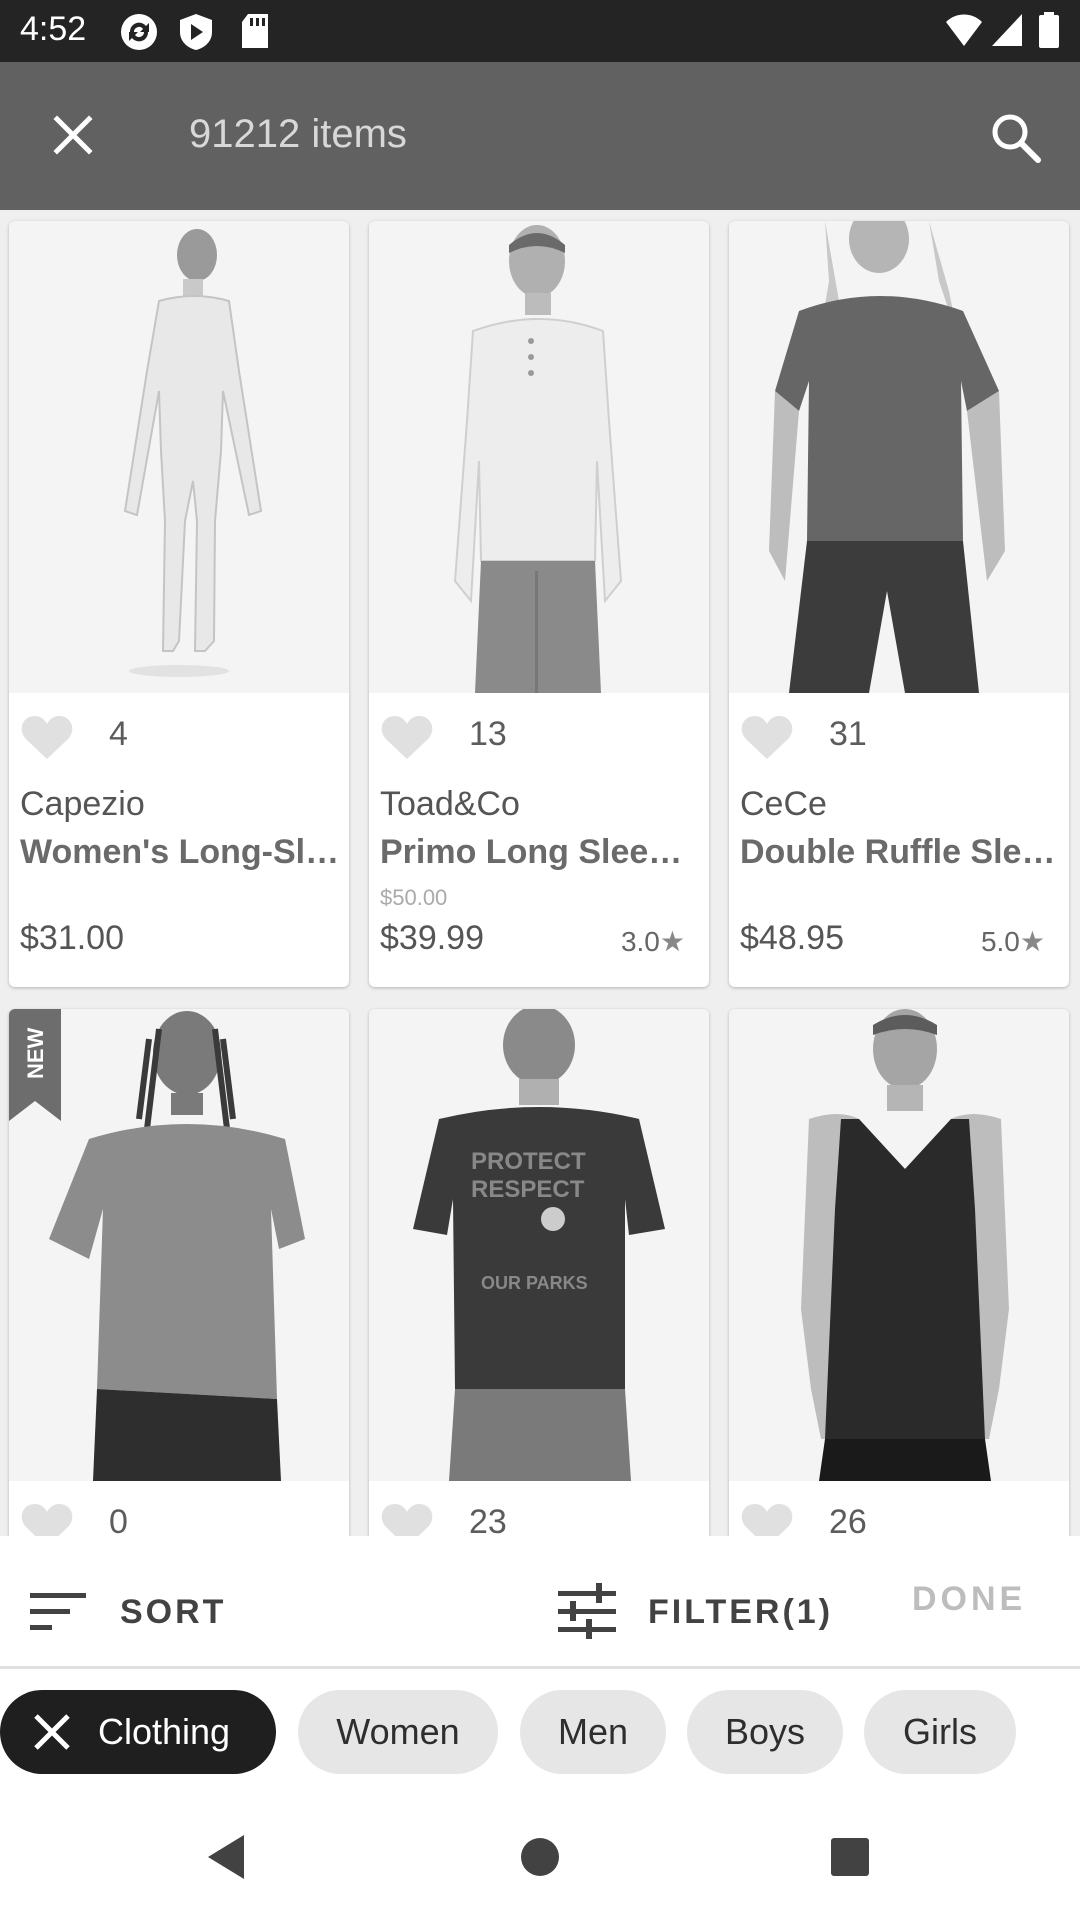 This screenshot has height=1920, width=1080. Describe the element at coordinates (528, 1161) in the screenshot. I see `svg-text: PROTECT` at that location.